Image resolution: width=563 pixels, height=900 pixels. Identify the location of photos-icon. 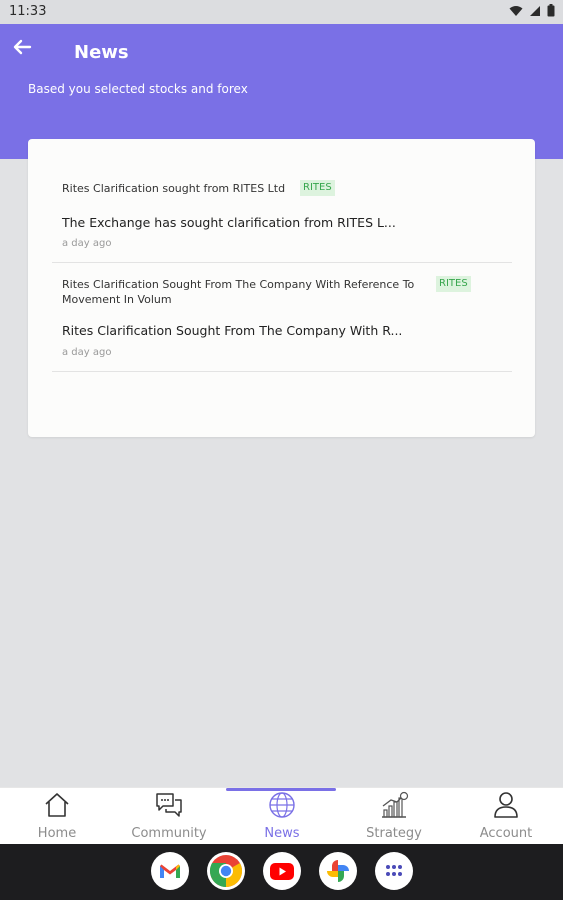
(338, 871).